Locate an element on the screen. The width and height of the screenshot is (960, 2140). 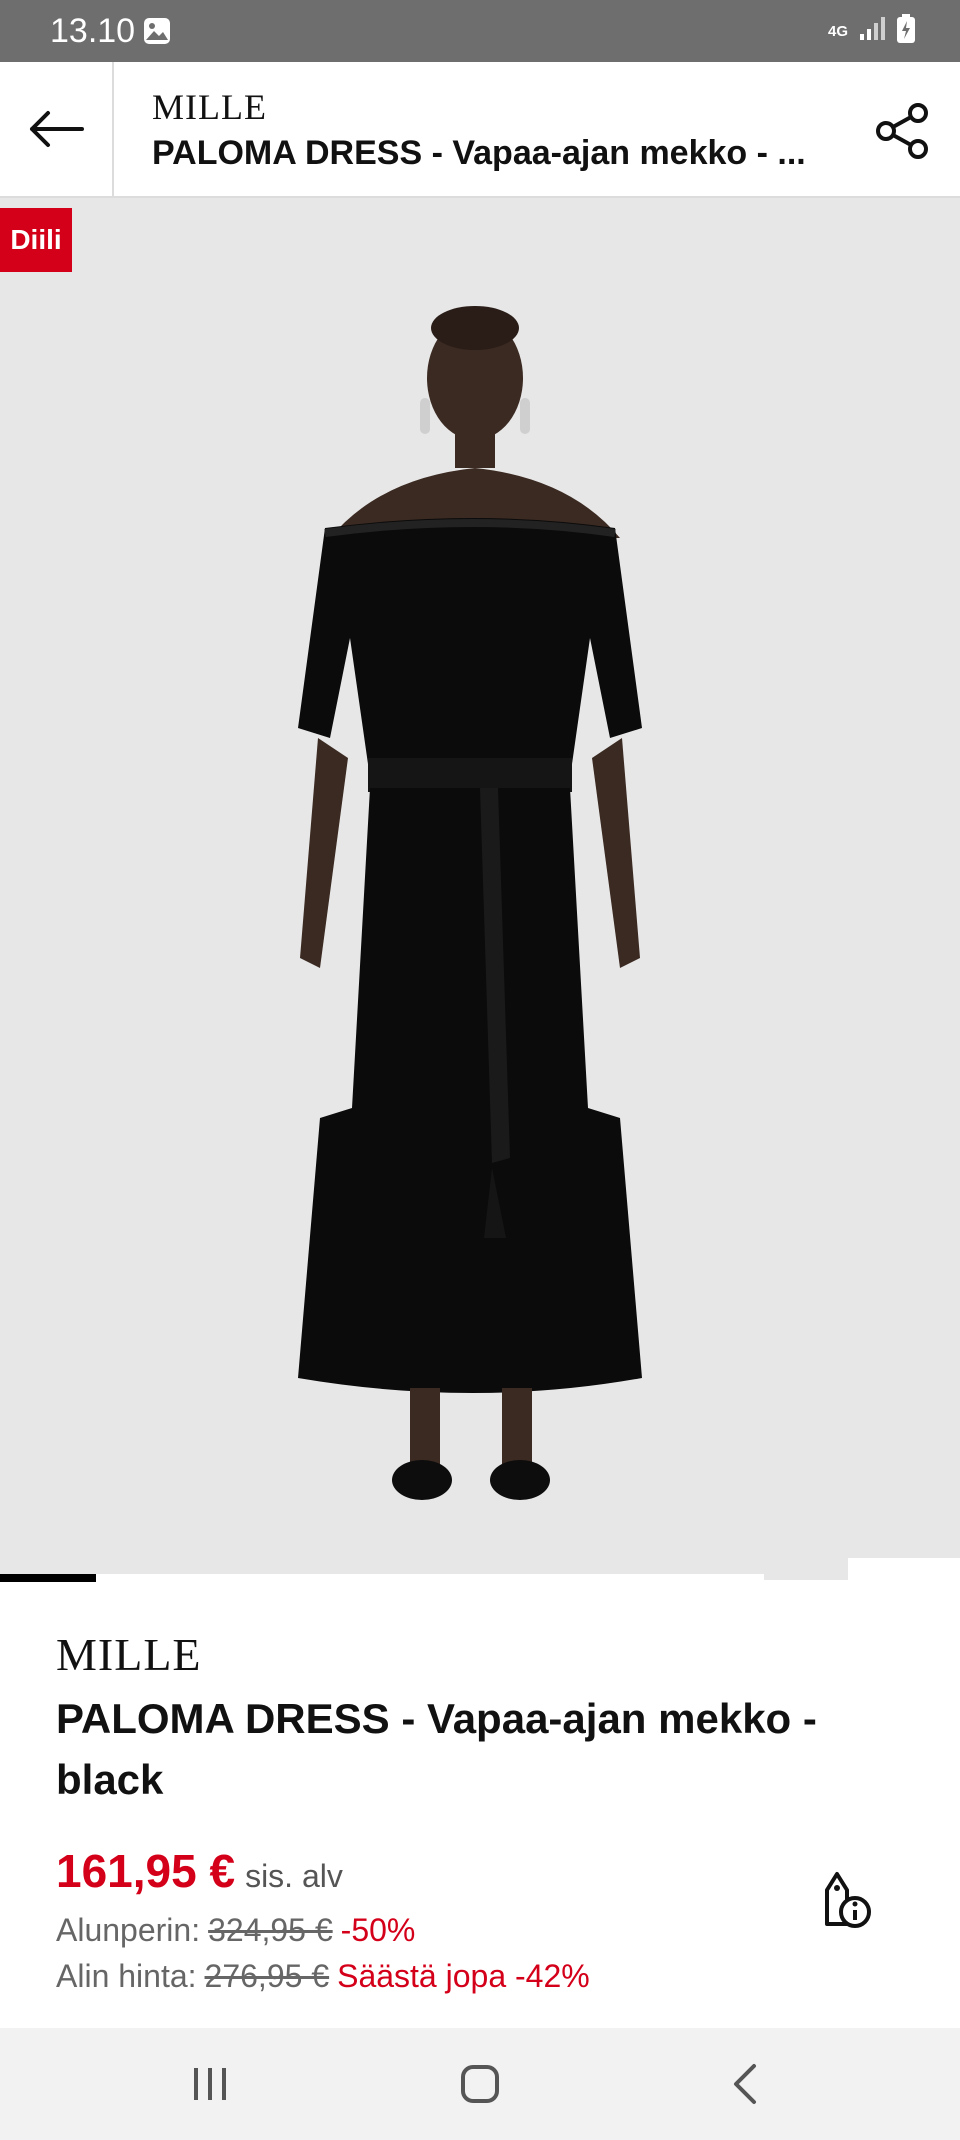
carousel-indicator-active is located at coordinates (48, 1578).